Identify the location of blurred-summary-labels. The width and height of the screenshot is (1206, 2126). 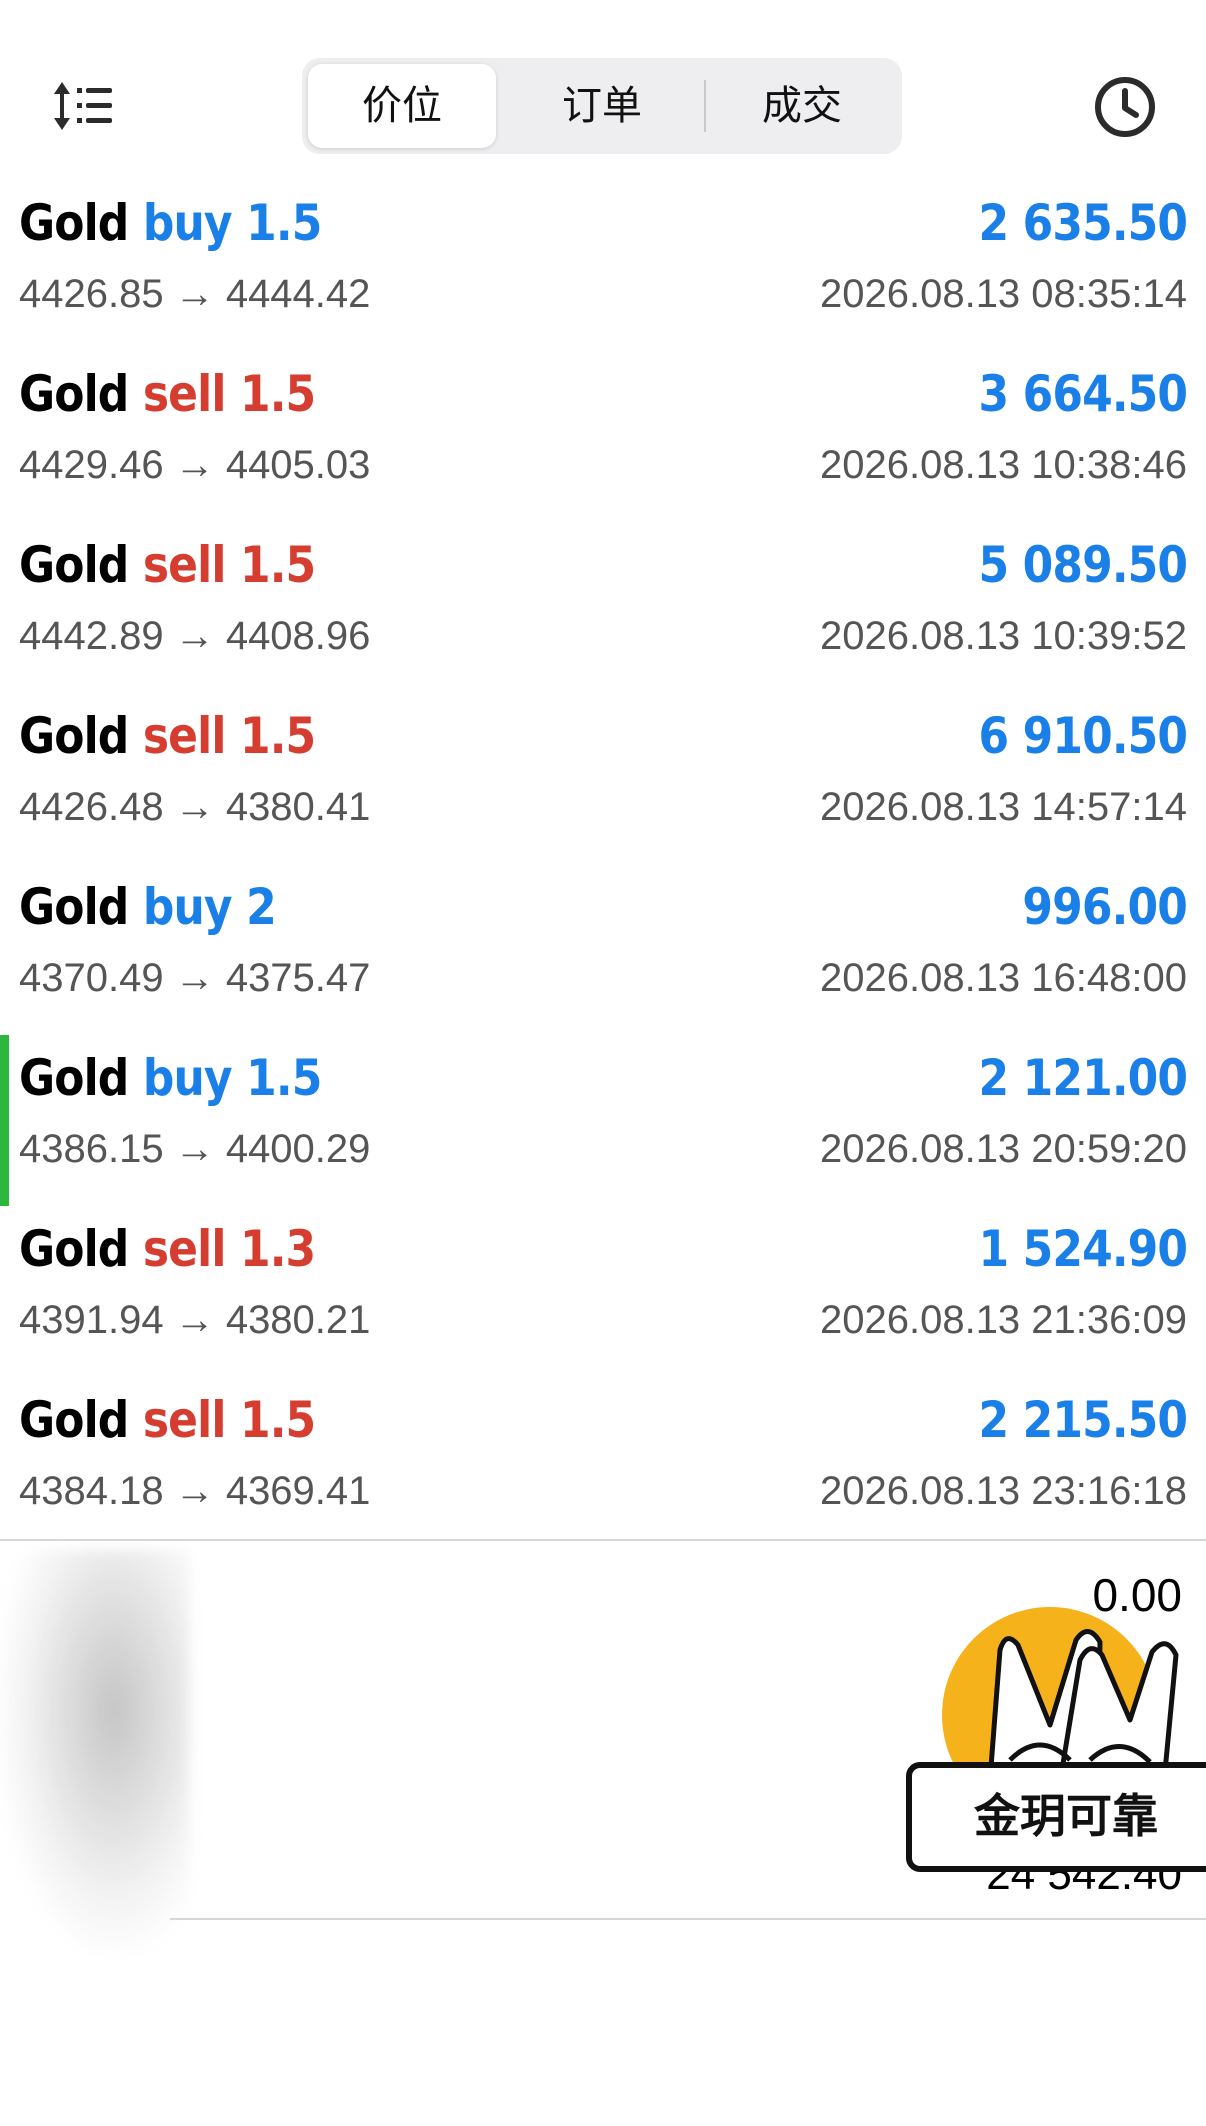
(95, 1750).